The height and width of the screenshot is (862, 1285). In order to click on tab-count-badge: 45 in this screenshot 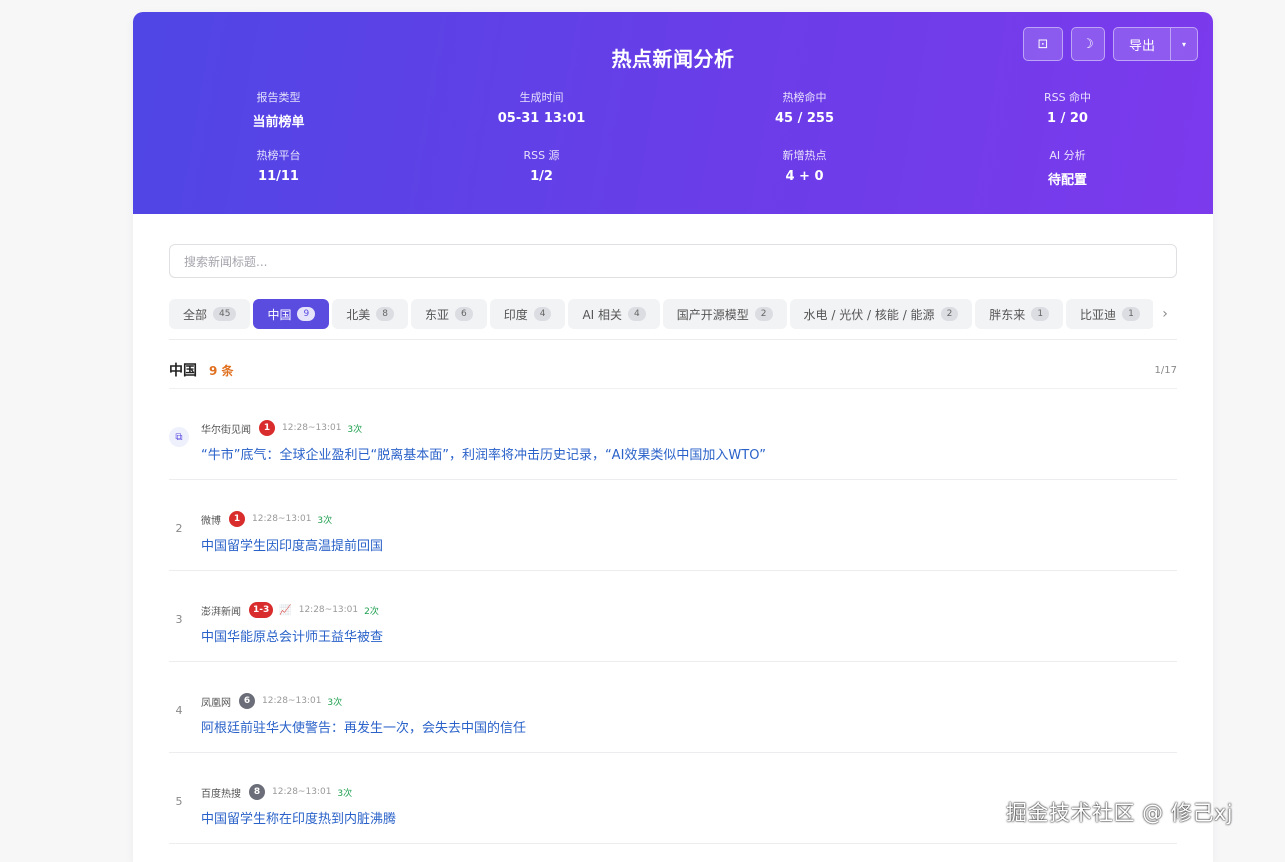, I will do `click(225, 314)`.